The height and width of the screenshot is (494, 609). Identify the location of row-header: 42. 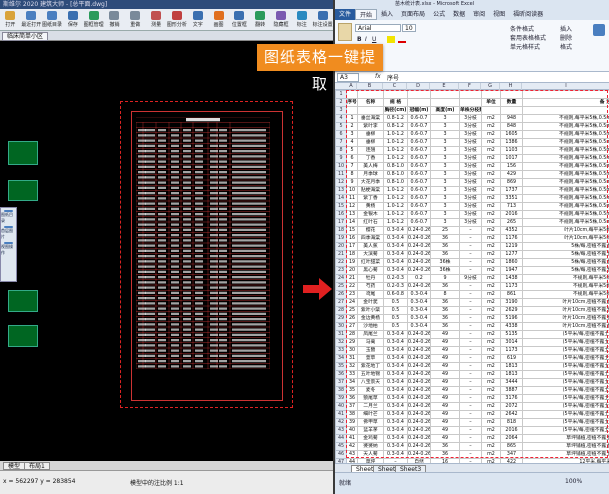
(341, 422).